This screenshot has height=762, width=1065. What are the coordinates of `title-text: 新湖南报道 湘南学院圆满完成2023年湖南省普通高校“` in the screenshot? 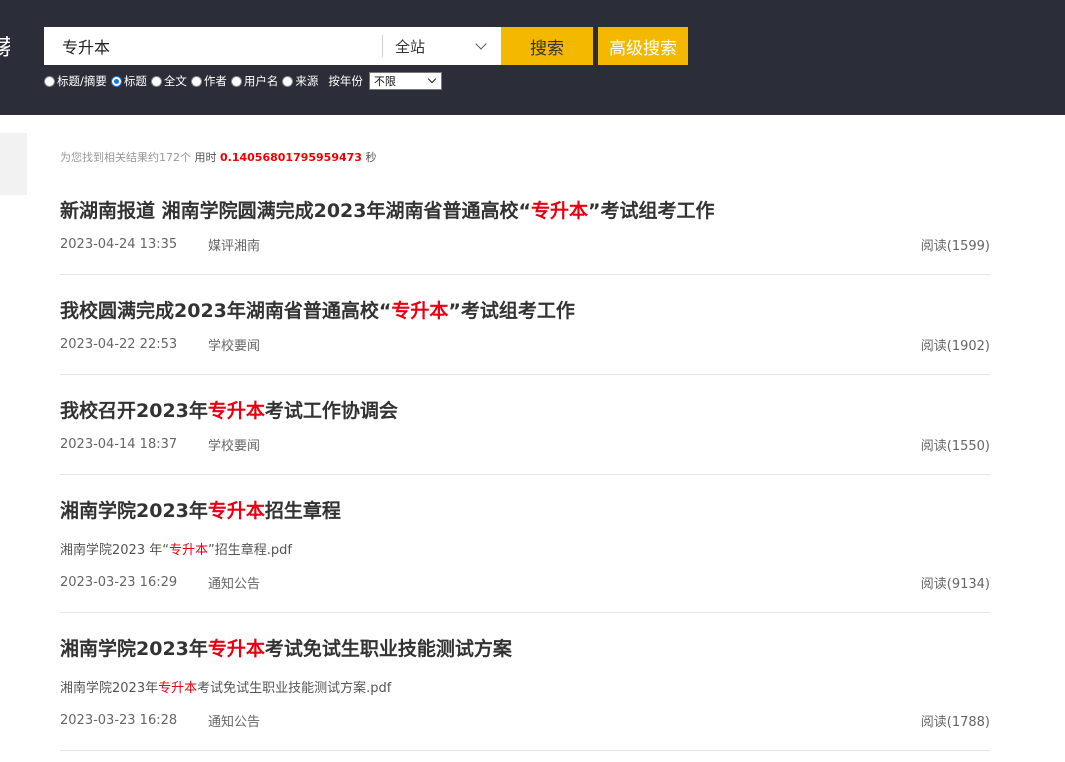 It's located at (295, 211).